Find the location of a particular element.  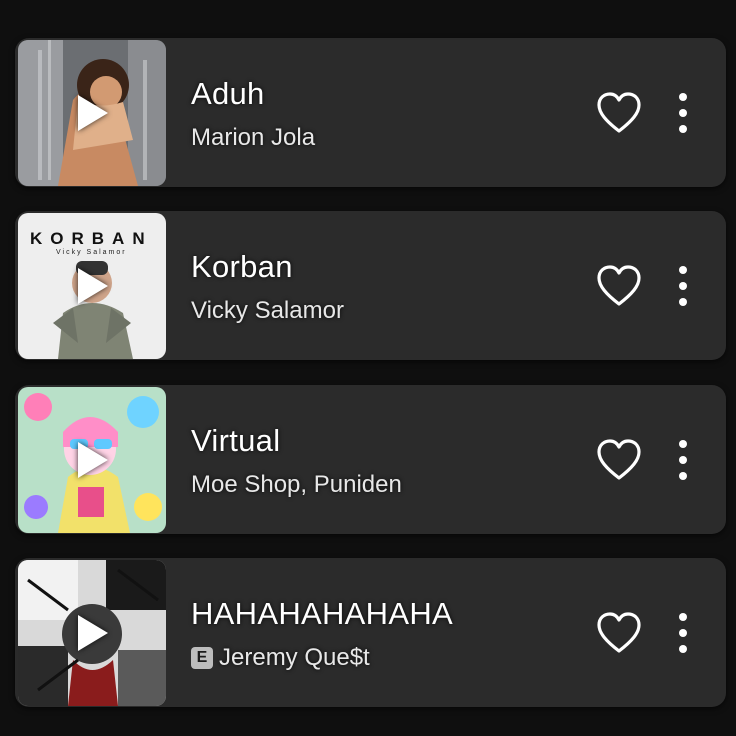

artist-row: E Jeremy Que$t is located at coordinates (280, 658).